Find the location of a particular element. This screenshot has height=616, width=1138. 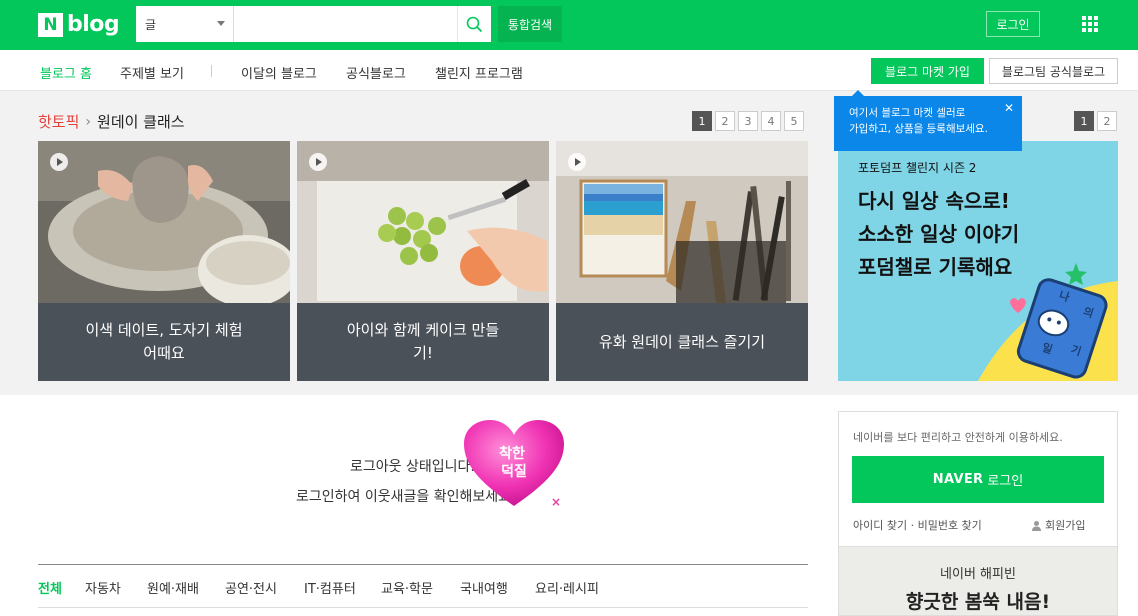

page-3: 3 is located at coordinates (748, 121).